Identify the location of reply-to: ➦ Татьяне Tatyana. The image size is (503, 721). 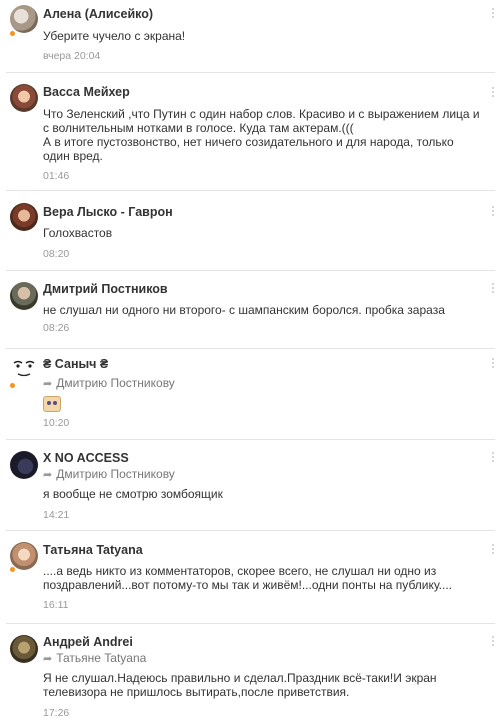
(94, 658).